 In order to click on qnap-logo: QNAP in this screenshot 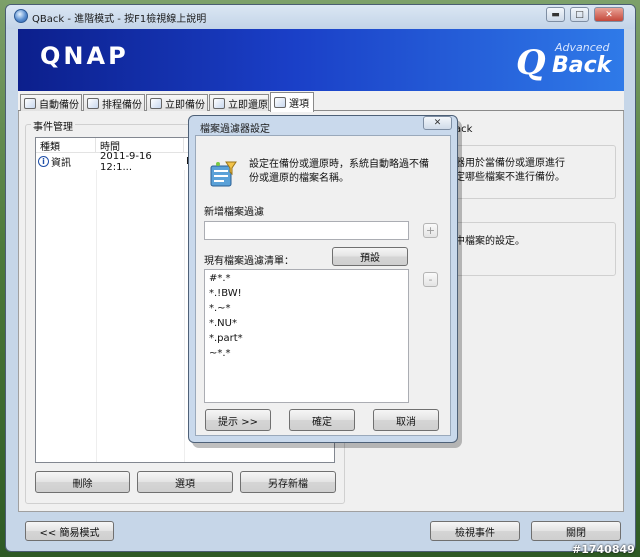, I will do `click(84, 56)`.